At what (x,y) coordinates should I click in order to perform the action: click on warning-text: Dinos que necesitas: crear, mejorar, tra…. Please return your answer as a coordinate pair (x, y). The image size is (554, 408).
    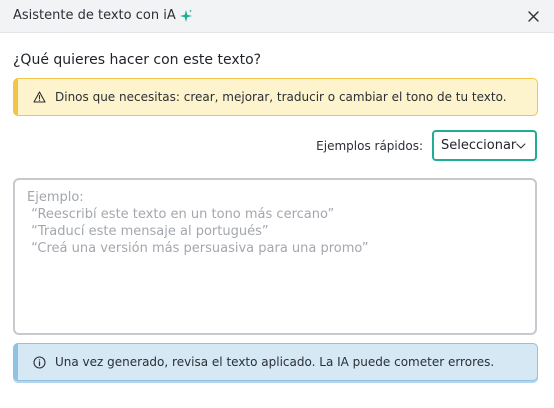
    Looking at the image, I should click on (281, 97).